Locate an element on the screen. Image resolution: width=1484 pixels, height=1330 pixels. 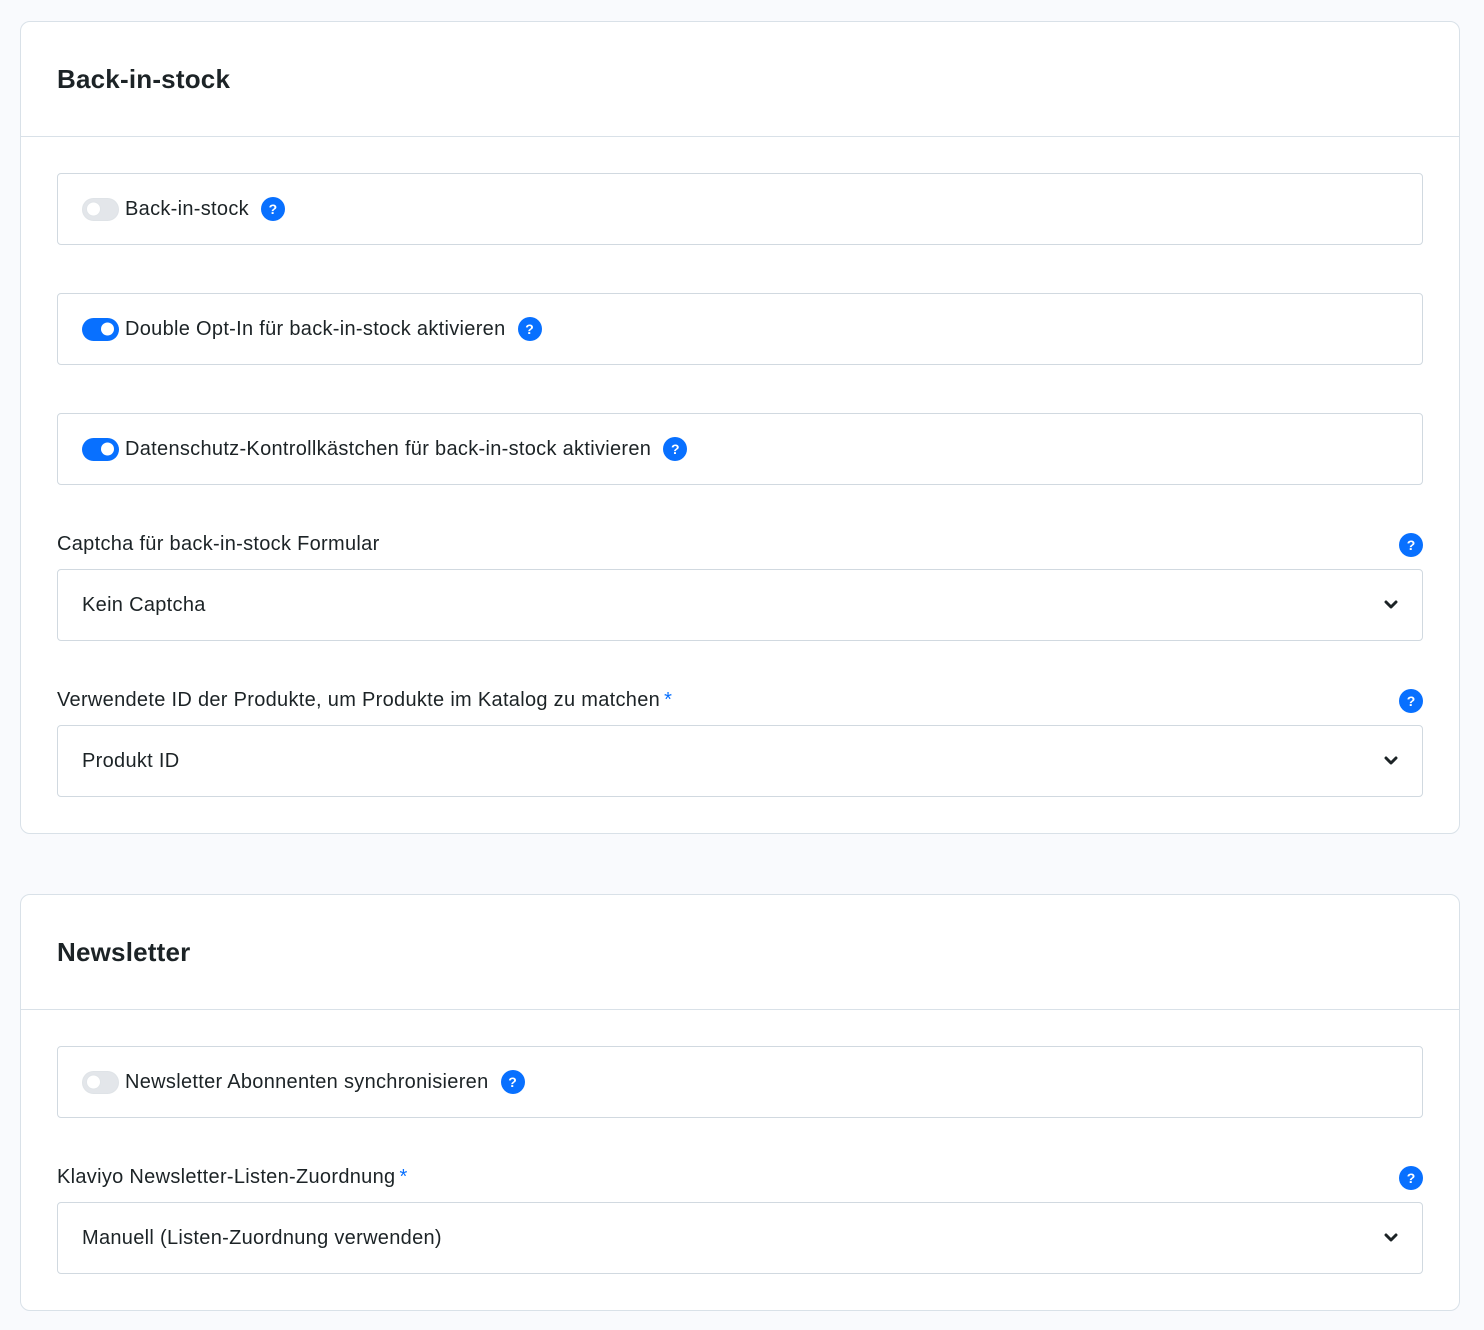
back-in-stock-switch-field: Back-in-stock ? is located at coordinates (740, 209).